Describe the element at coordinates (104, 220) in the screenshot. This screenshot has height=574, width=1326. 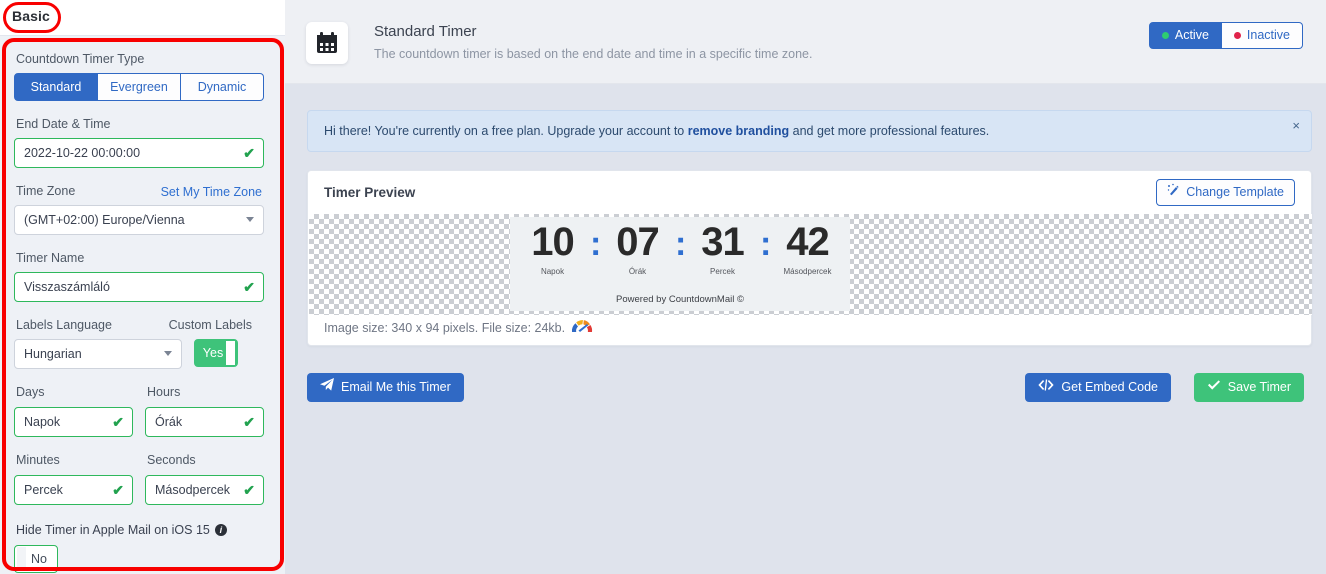
I see `time-zone-value: (GMT+02:00) Europe/Vienna` at that location.